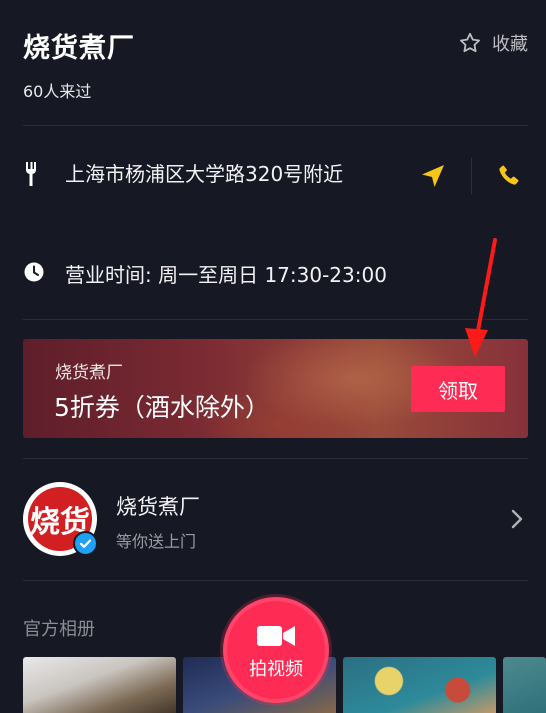 The image size is (546, 713). Describe the element at coordinates (162, 407) in the screenshot. I see `coupon-title: 5折券（酒水除外）` at that location.